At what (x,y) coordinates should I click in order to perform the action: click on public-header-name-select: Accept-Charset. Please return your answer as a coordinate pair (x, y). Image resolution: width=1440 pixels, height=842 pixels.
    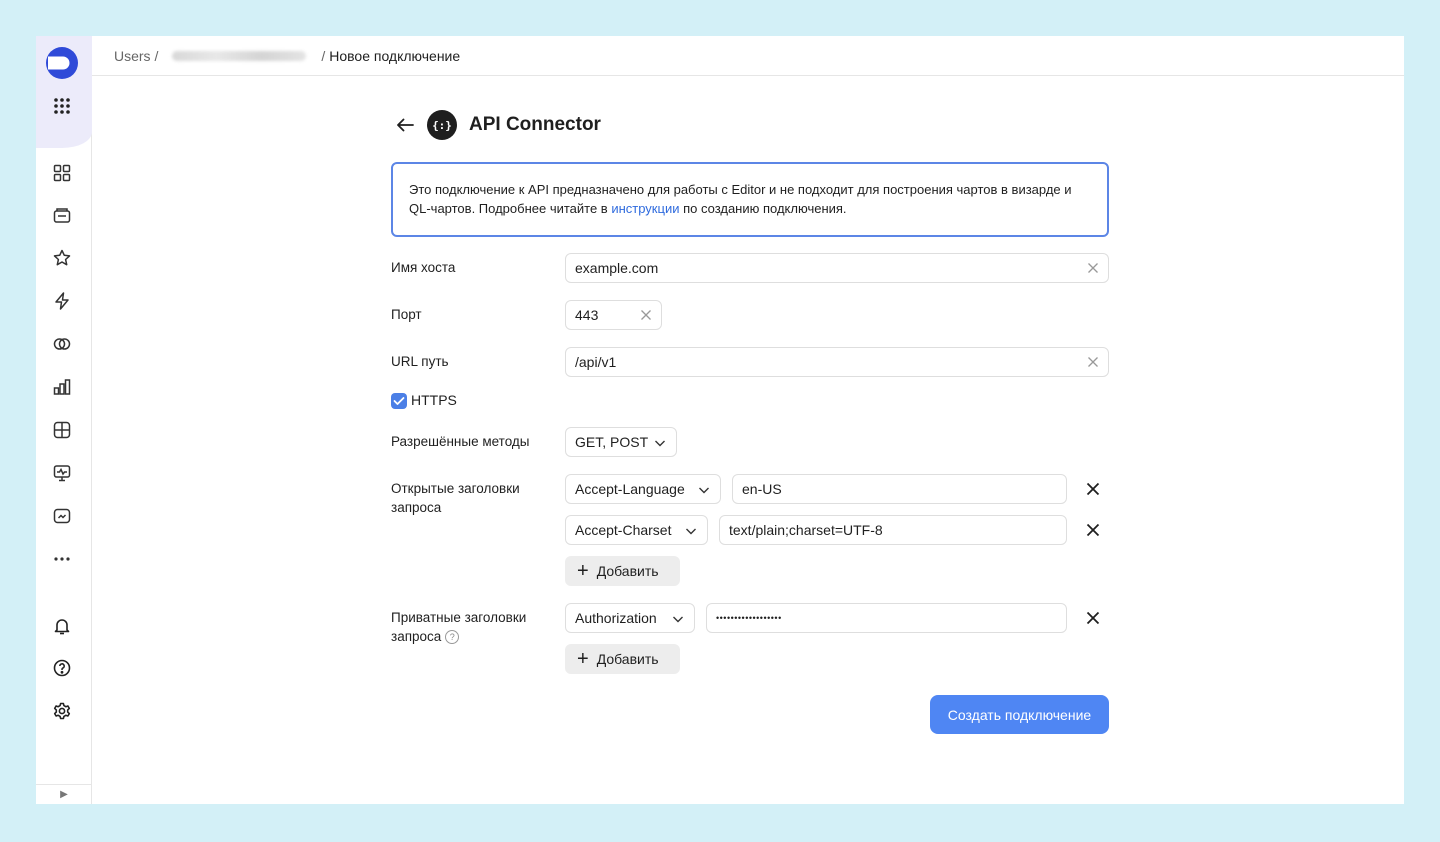
    Looking at the image, I should click on (636, 530).